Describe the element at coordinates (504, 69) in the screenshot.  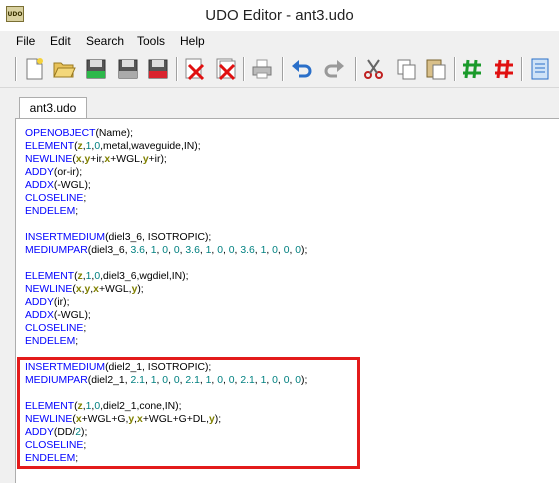
I see `uncomment-icon` at that location.